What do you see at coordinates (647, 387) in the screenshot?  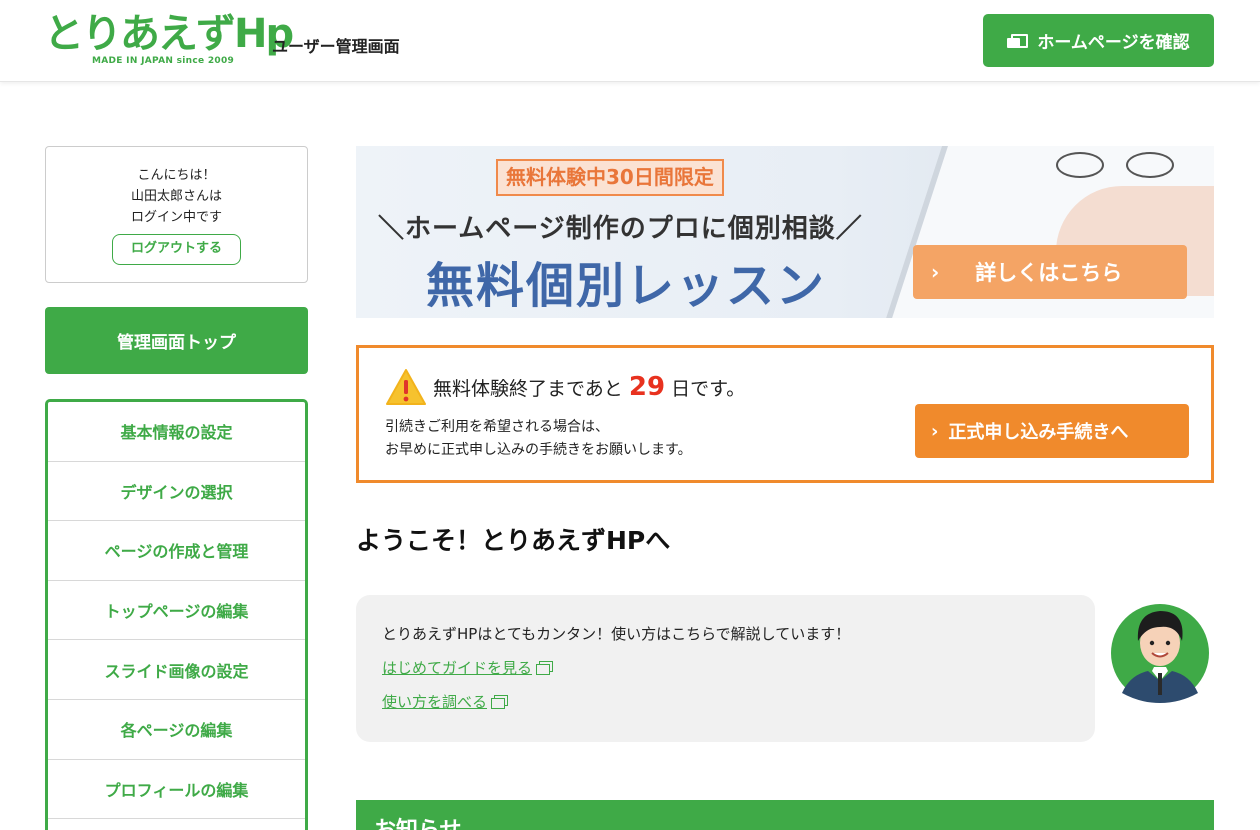 I see `trial-days-count: 29` at bounding box center [647, 387].